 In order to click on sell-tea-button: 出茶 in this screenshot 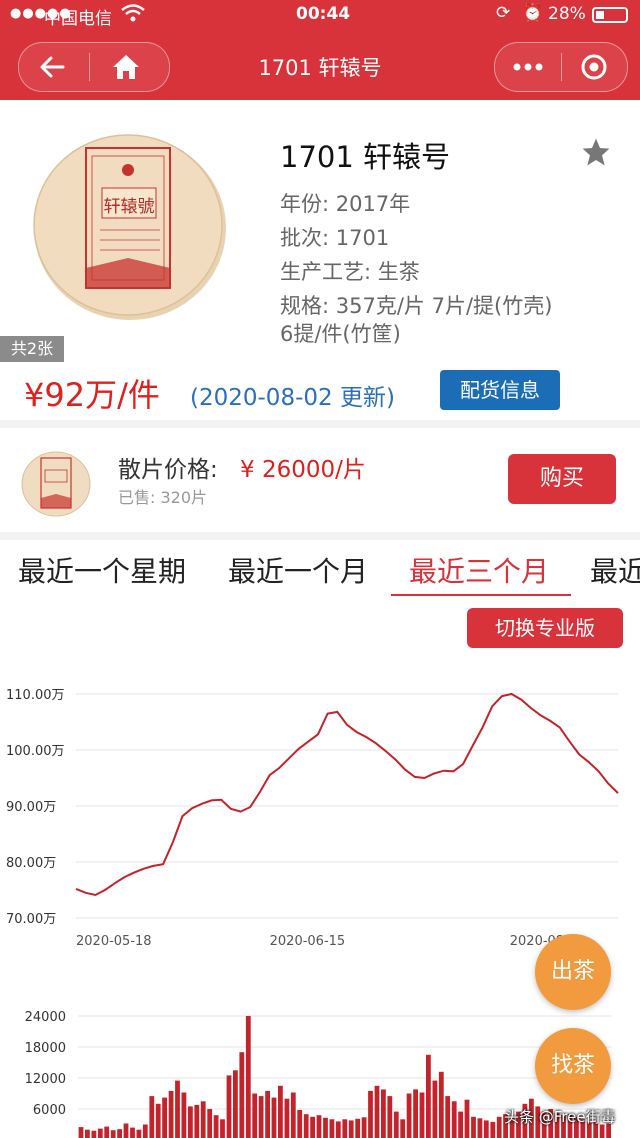, I will do `click(573, 972)`.